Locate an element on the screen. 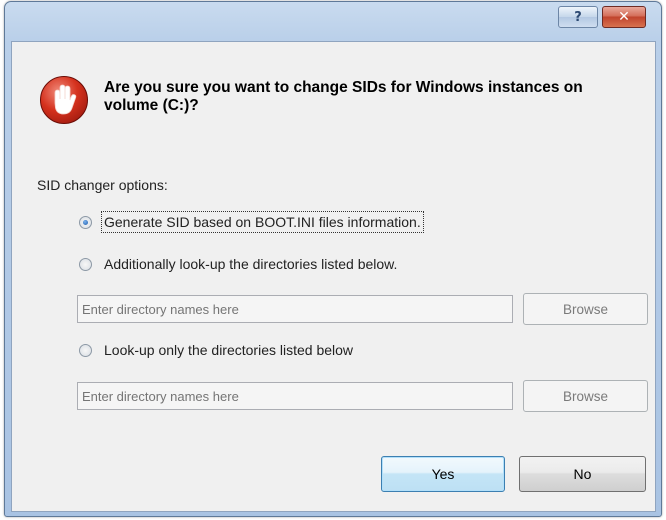 This screenshot has height=520, width=666. options-section-label: SID changer options: is located at coordinates (102, 185).